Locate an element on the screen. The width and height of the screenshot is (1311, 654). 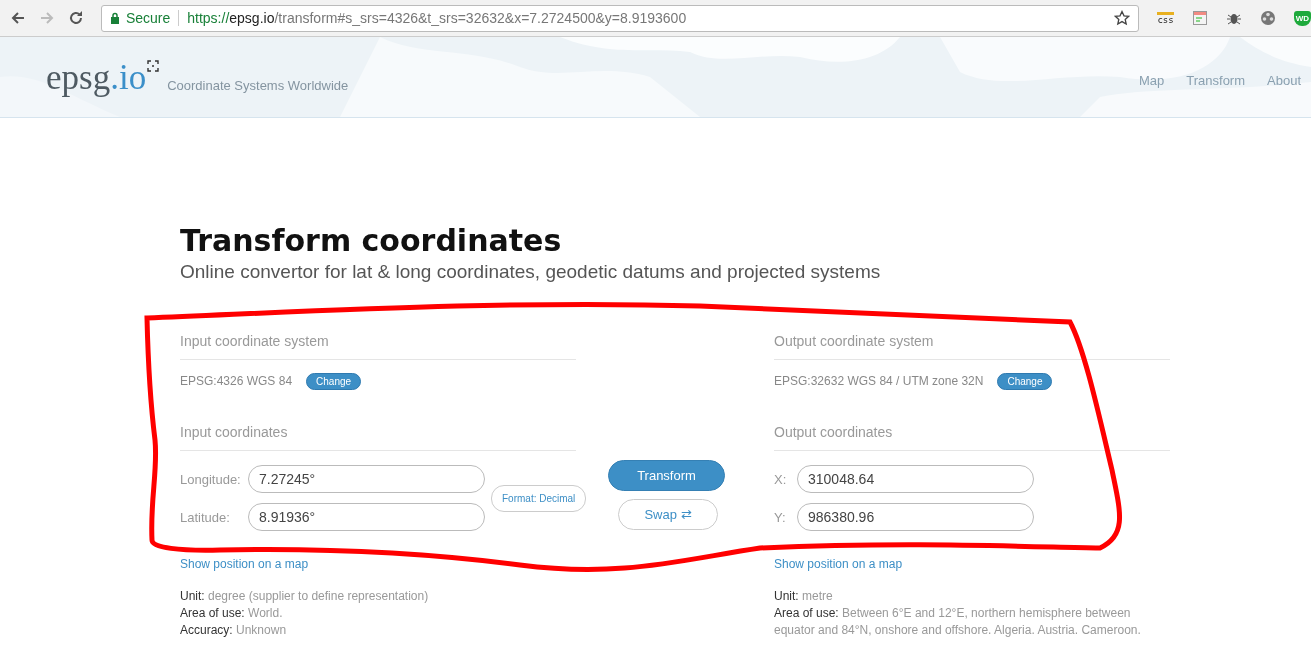
back-icon is located at coordinates (18, 18).